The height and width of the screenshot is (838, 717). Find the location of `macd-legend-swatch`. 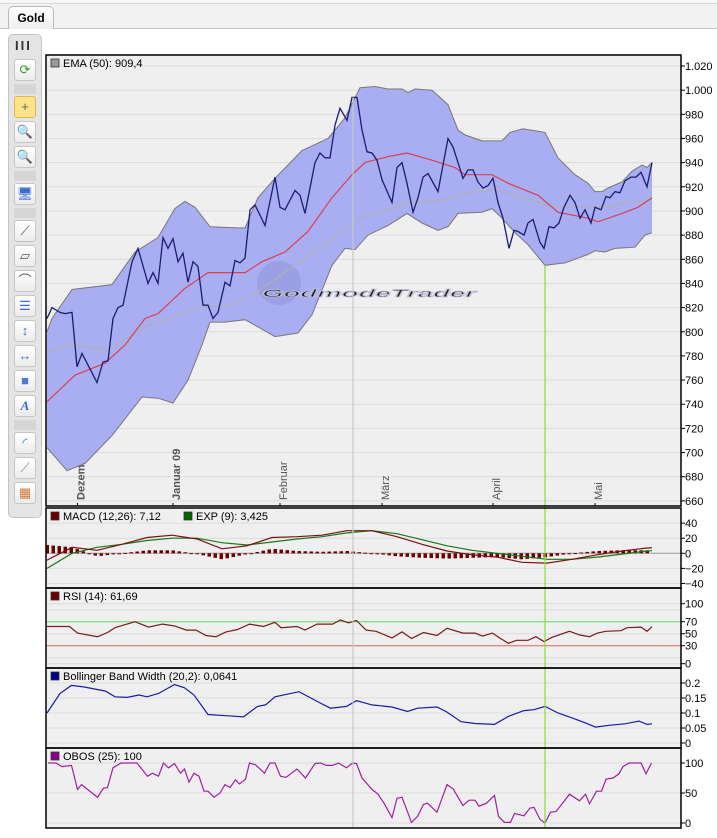

macd-legend-swatch is located at coordinates (55, 516).